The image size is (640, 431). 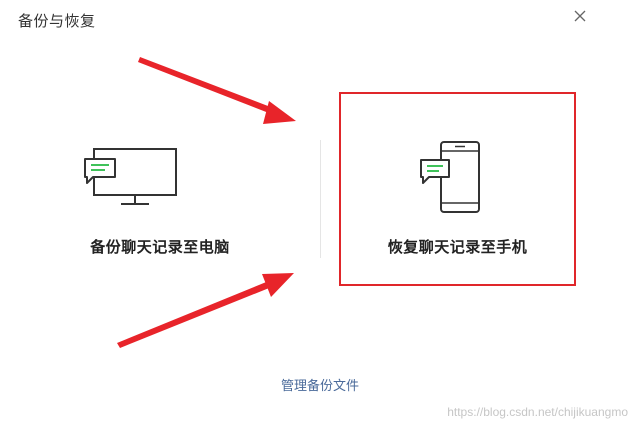 I want to click on close-button, so click(x=580, y=16).